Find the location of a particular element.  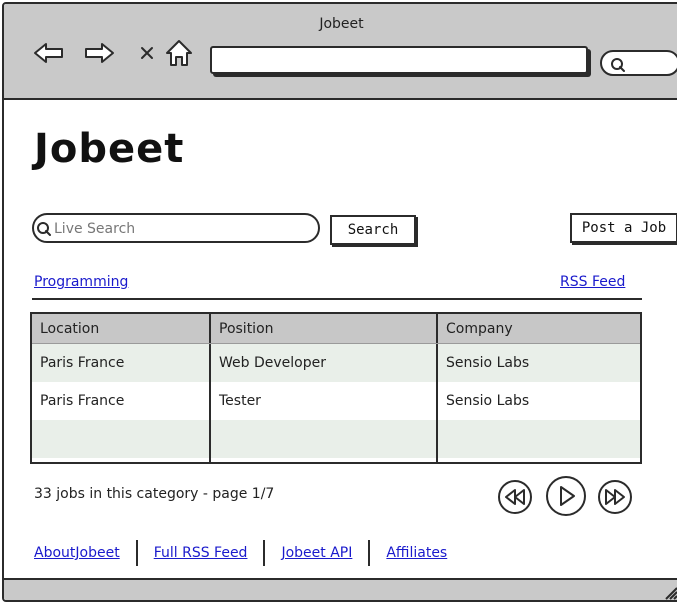

play-icon is located at coordinates (567, 496).